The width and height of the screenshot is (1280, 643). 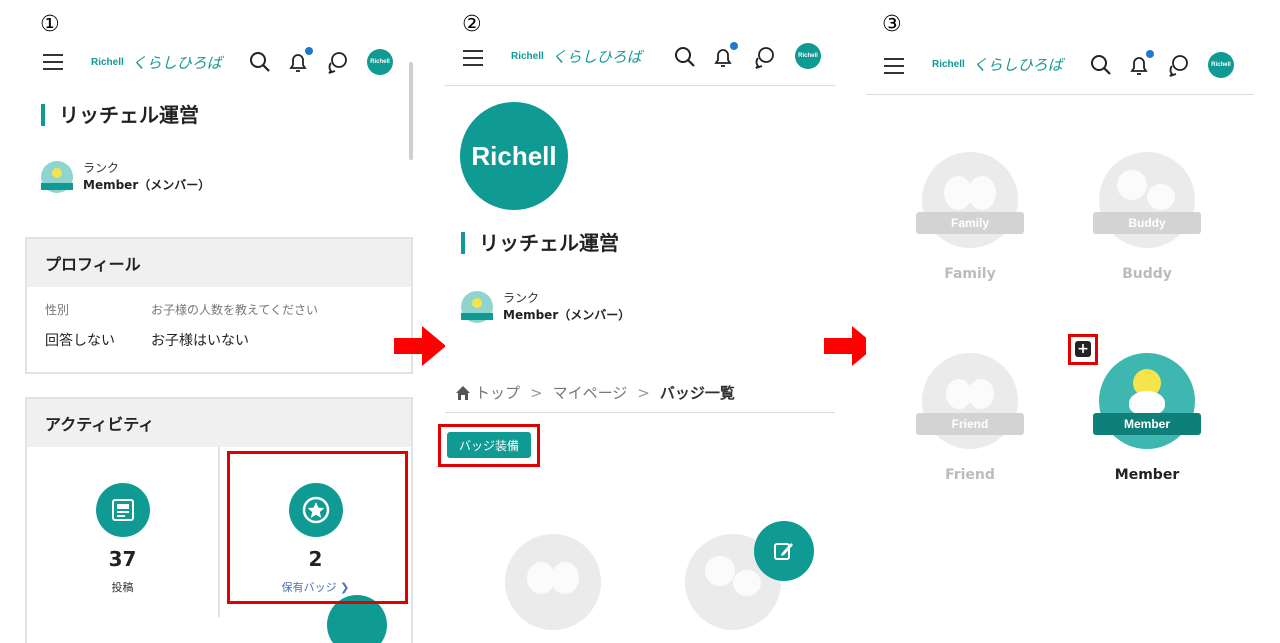 I want to click on badge-member: Member Member, so click(x=1147, y=418).